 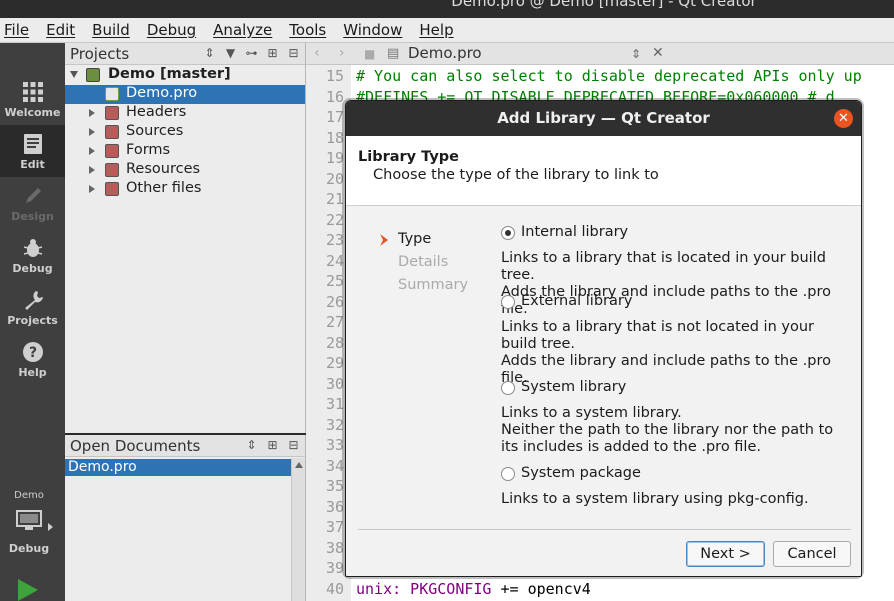 I want to click on next-button: Next >, so click(x=725, y=554).